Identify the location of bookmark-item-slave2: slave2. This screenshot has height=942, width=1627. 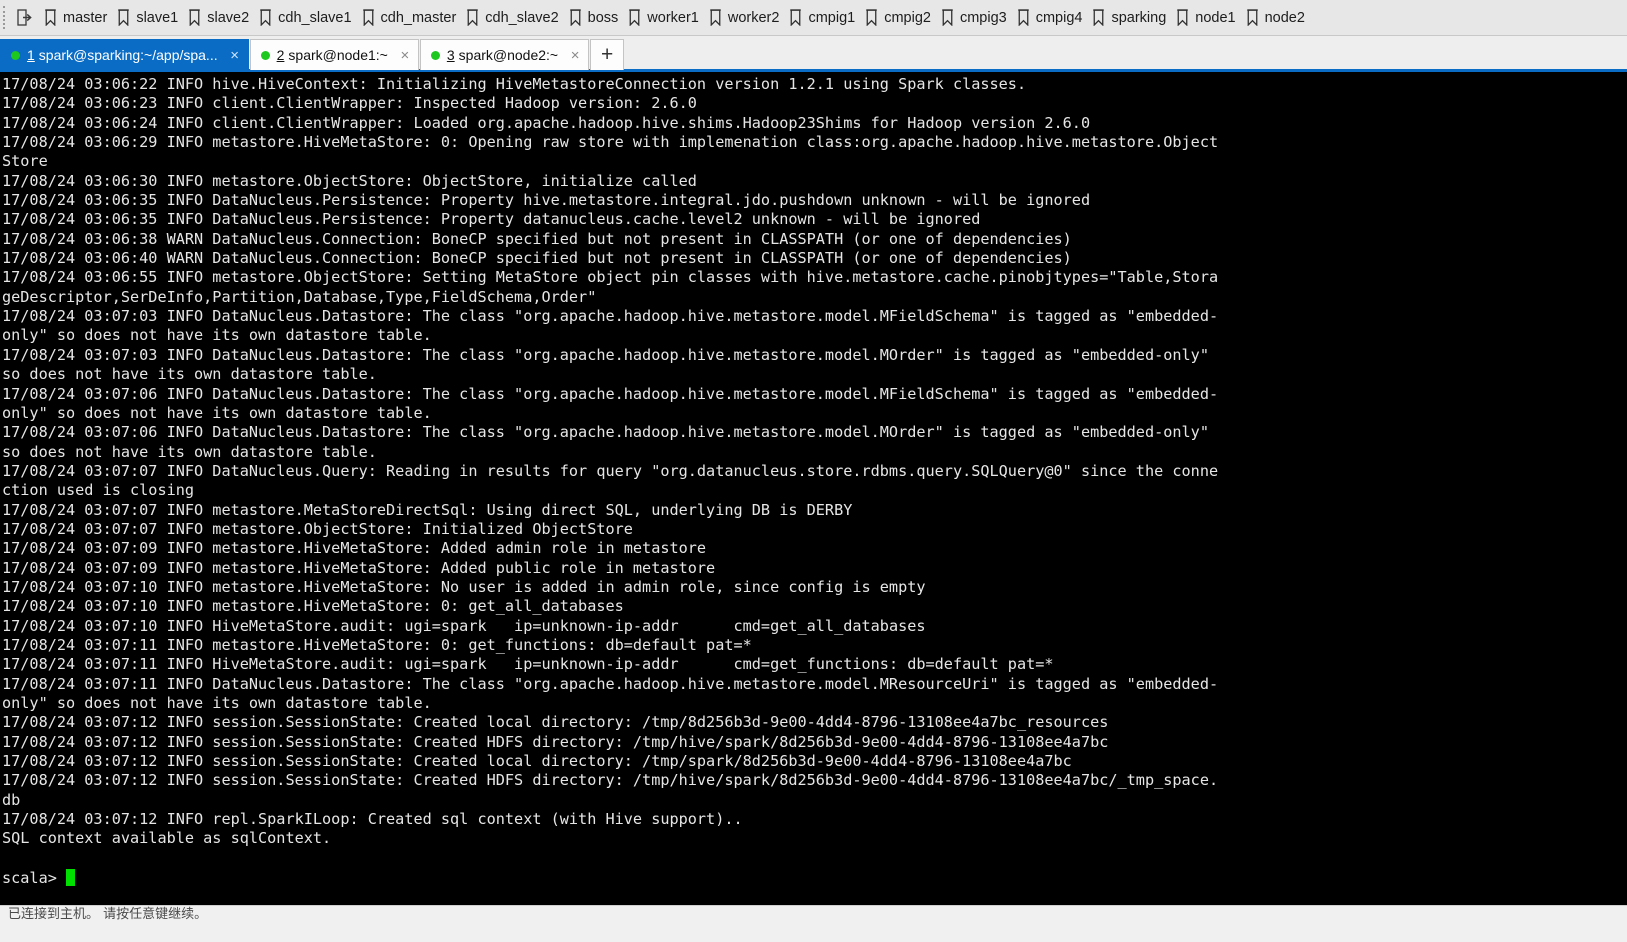
(219, 18).